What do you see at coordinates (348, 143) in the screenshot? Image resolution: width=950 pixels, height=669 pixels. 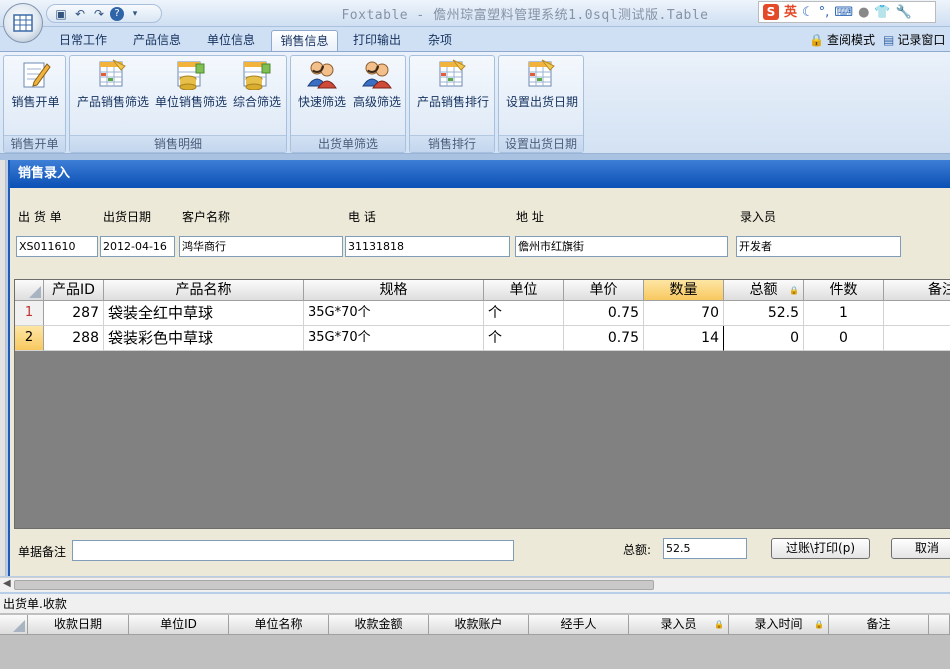 I see `group-caption: 出货单筛选` at bounding box center [348, 143].